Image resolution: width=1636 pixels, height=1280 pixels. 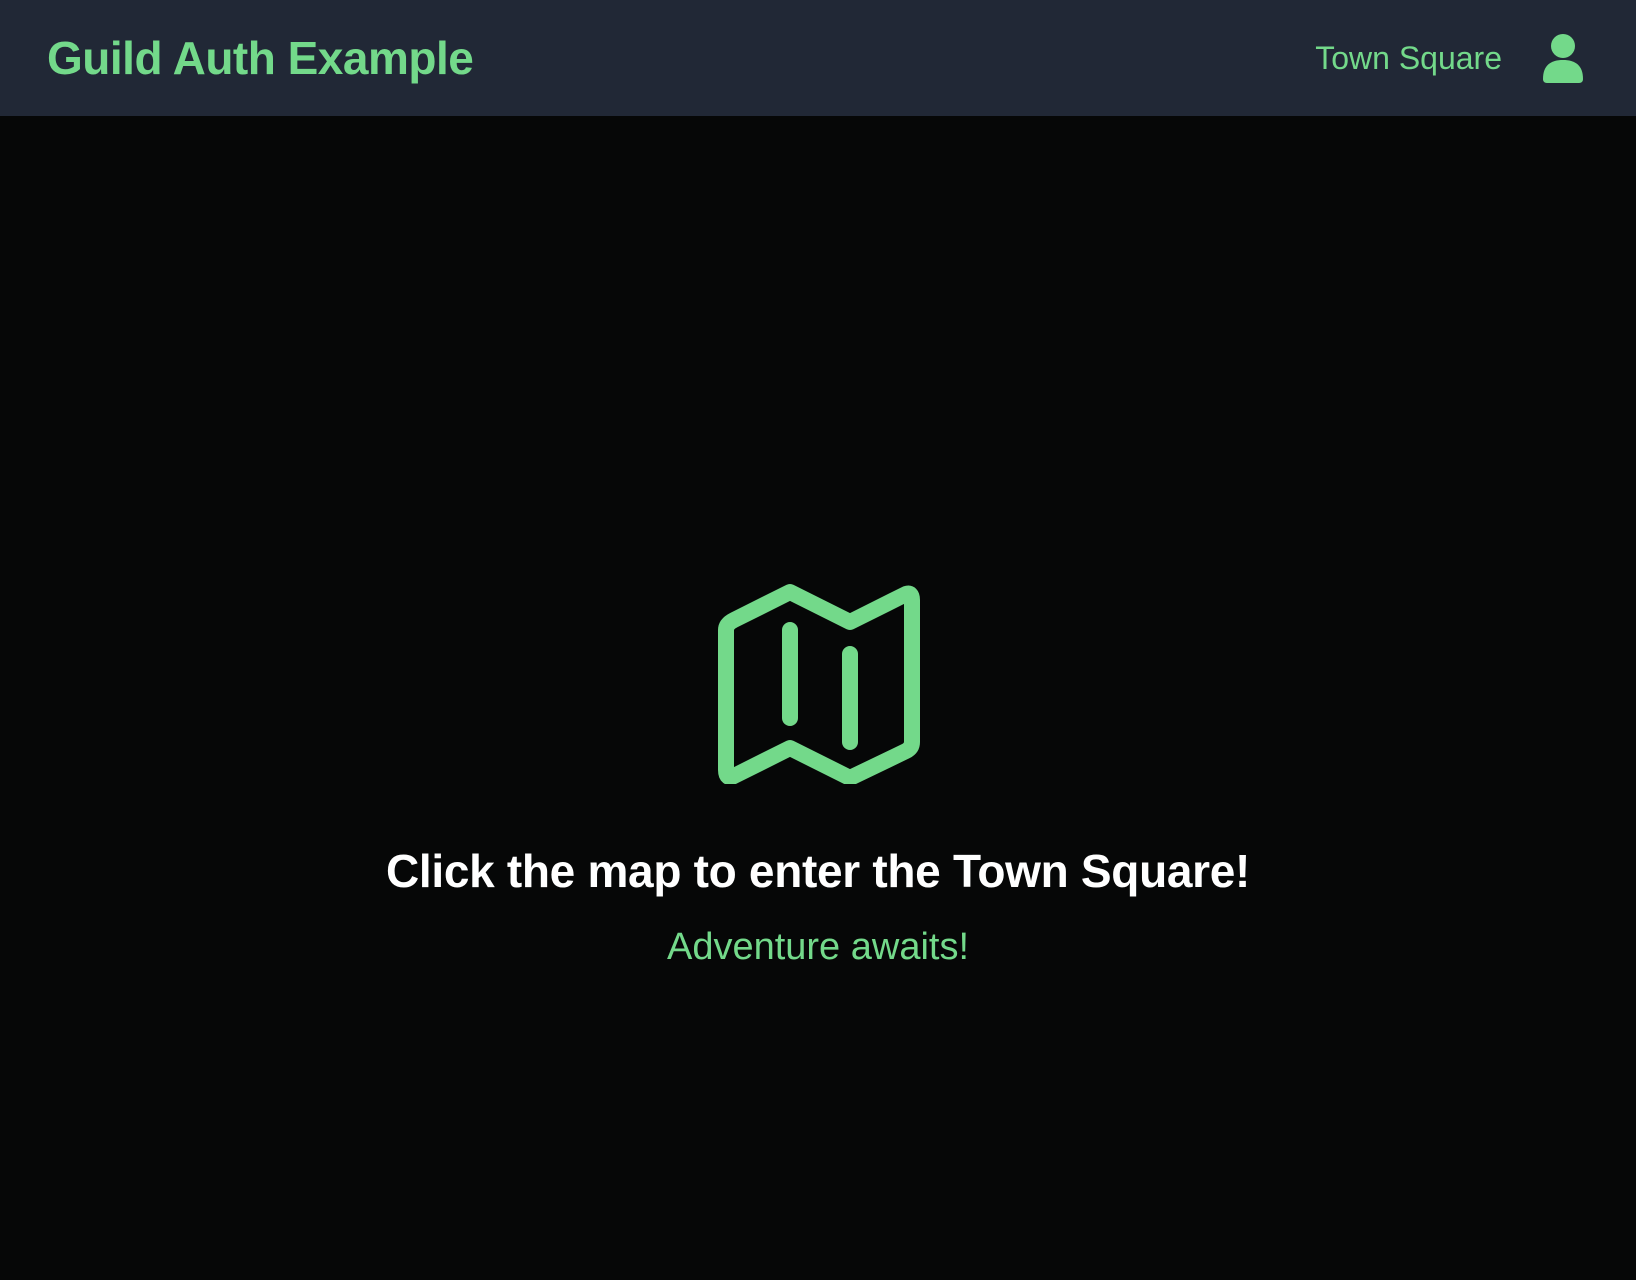 I want to click on nav-right: Town Square, so click(x=1451, y=58).